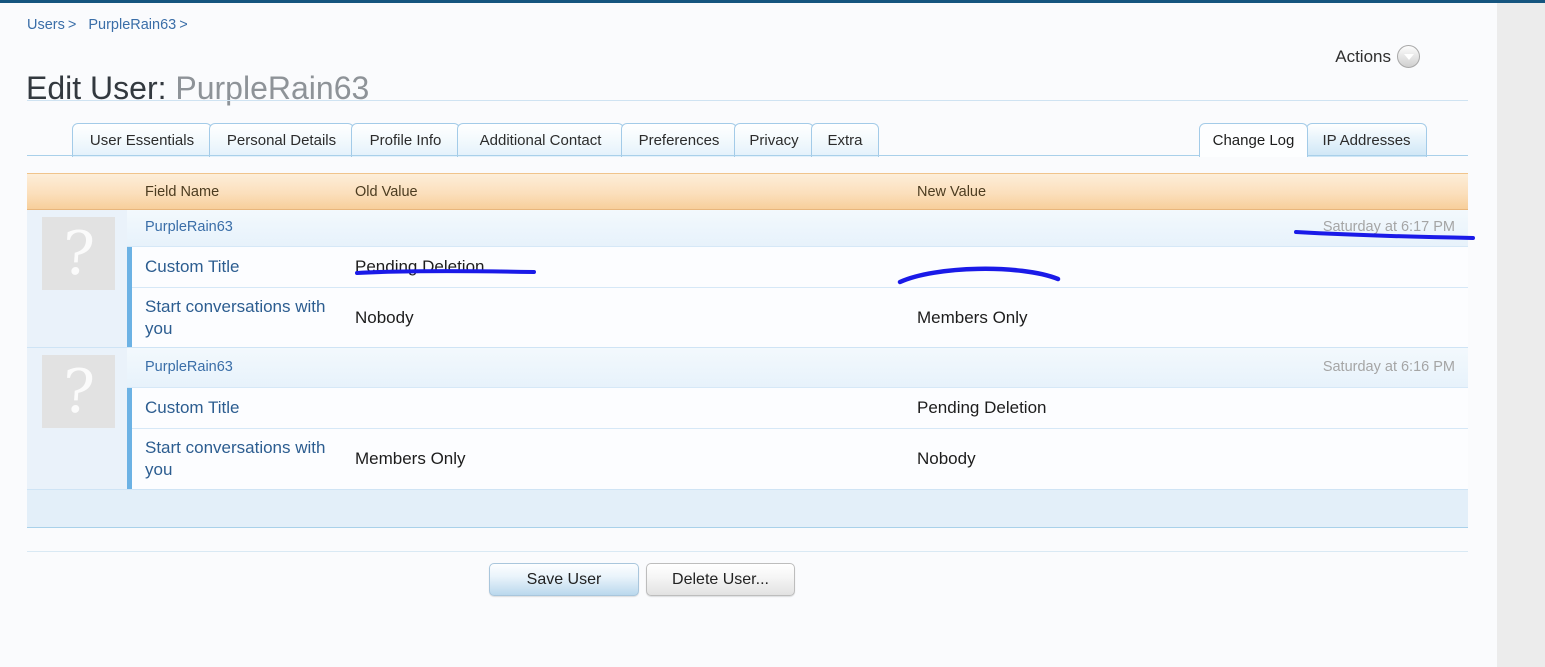  What do you see at coordinates (747, 191) in the screenshot?
I see `table-header-row: Field Name Old Value New Value` at bounding box center [747, 191].